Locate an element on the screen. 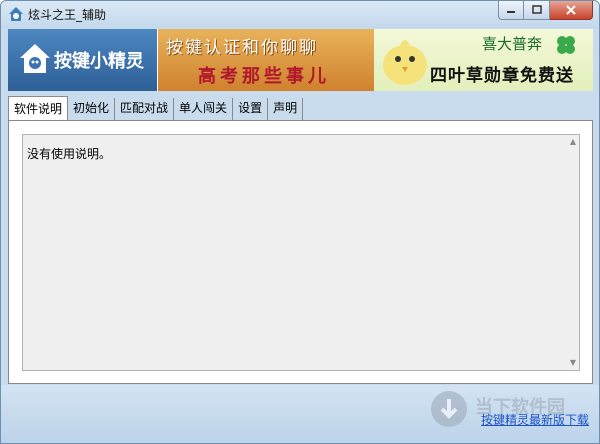 Image resolution: width=600 pixels, height=444 pixels. ad-banner-clover: 喜大普奔 四叶草勋章免费送 is located at coordinates (483, 60).